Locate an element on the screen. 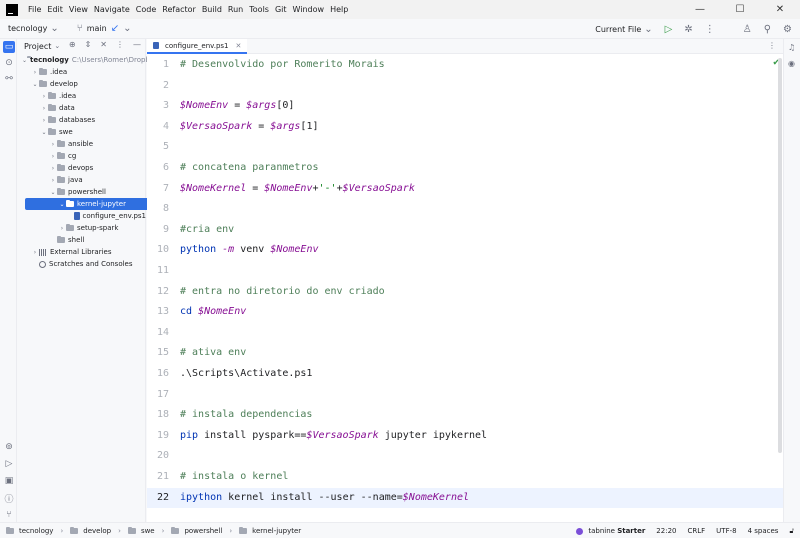 The width and height of the screenshot is (800, 538). project-switcher: tecnology ⌄ is located at coordinates (33, 28).